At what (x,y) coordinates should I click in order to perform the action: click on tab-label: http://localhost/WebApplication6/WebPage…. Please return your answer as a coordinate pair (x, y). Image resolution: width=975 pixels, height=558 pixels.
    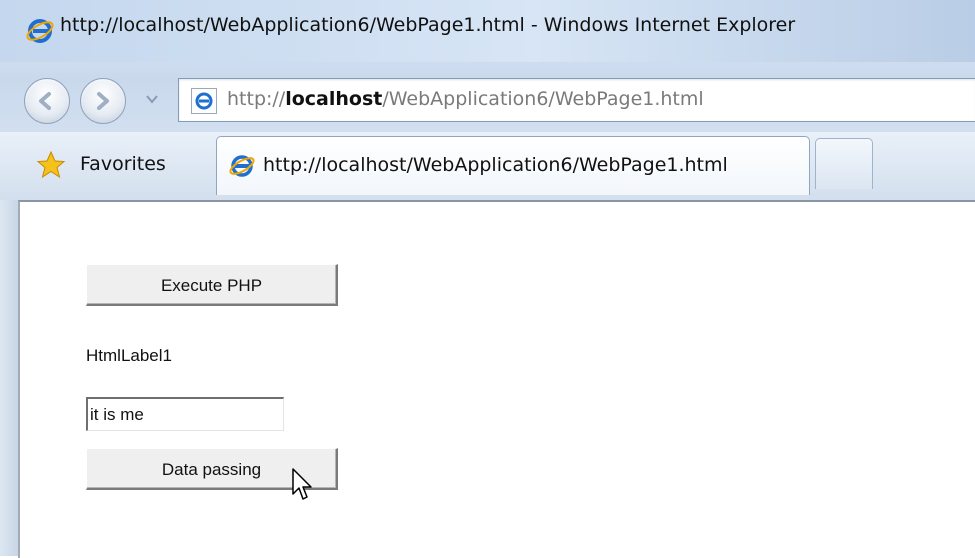
    Looking at the image, I should click on (495, 165).